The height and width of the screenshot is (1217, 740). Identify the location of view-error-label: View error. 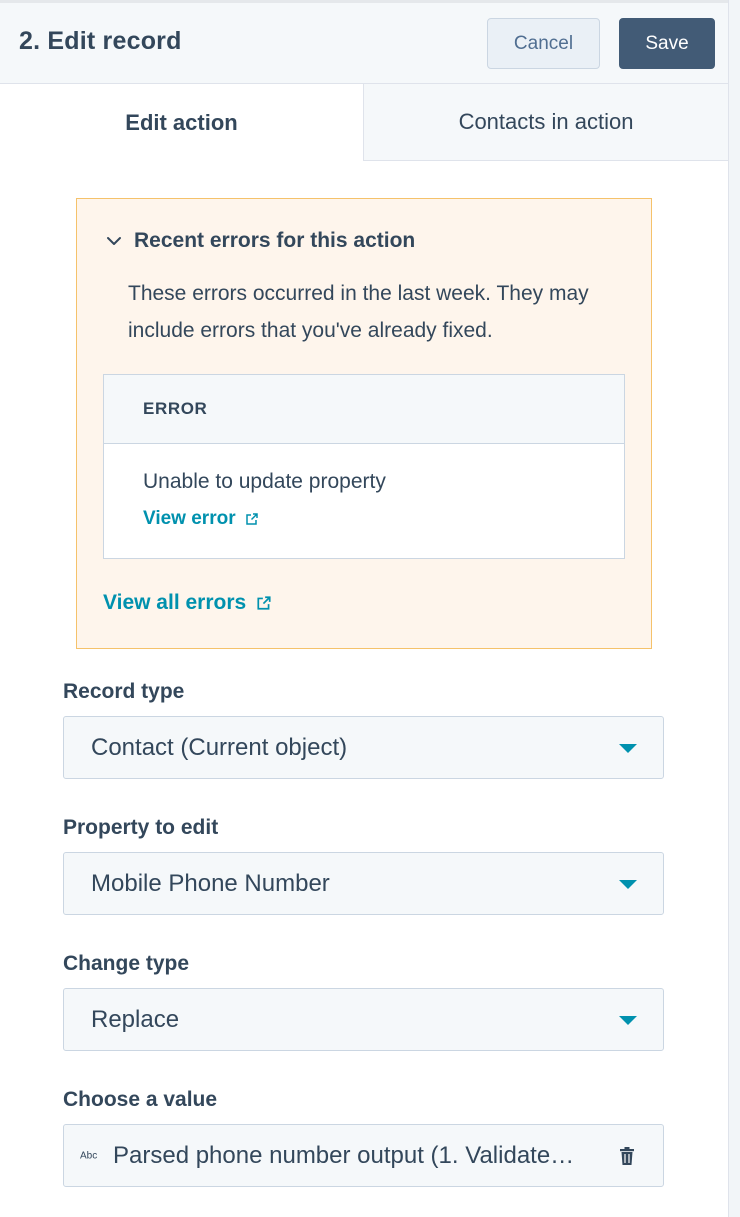
(189, 518).